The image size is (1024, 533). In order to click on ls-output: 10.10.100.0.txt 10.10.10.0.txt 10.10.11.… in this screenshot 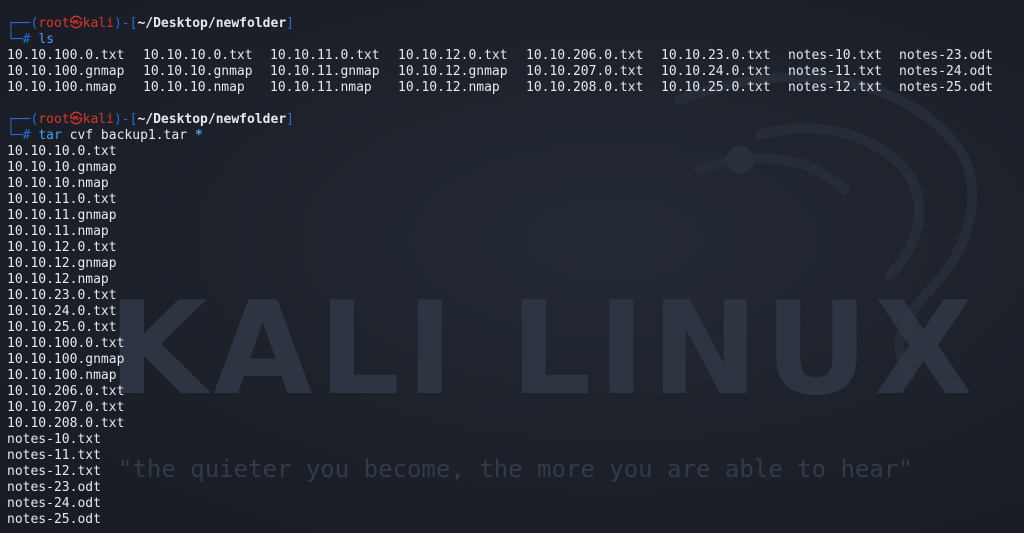, I will do `click(515, 72)`.